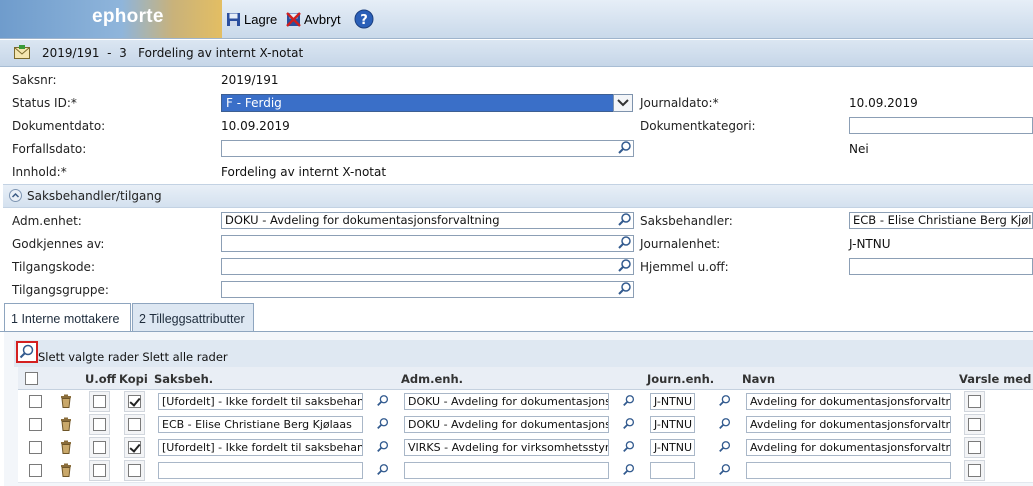 This screenshot has width=1033, height=486. I want to click on hjemmel-label: Hjemmel u.off:, so click(684, 267).